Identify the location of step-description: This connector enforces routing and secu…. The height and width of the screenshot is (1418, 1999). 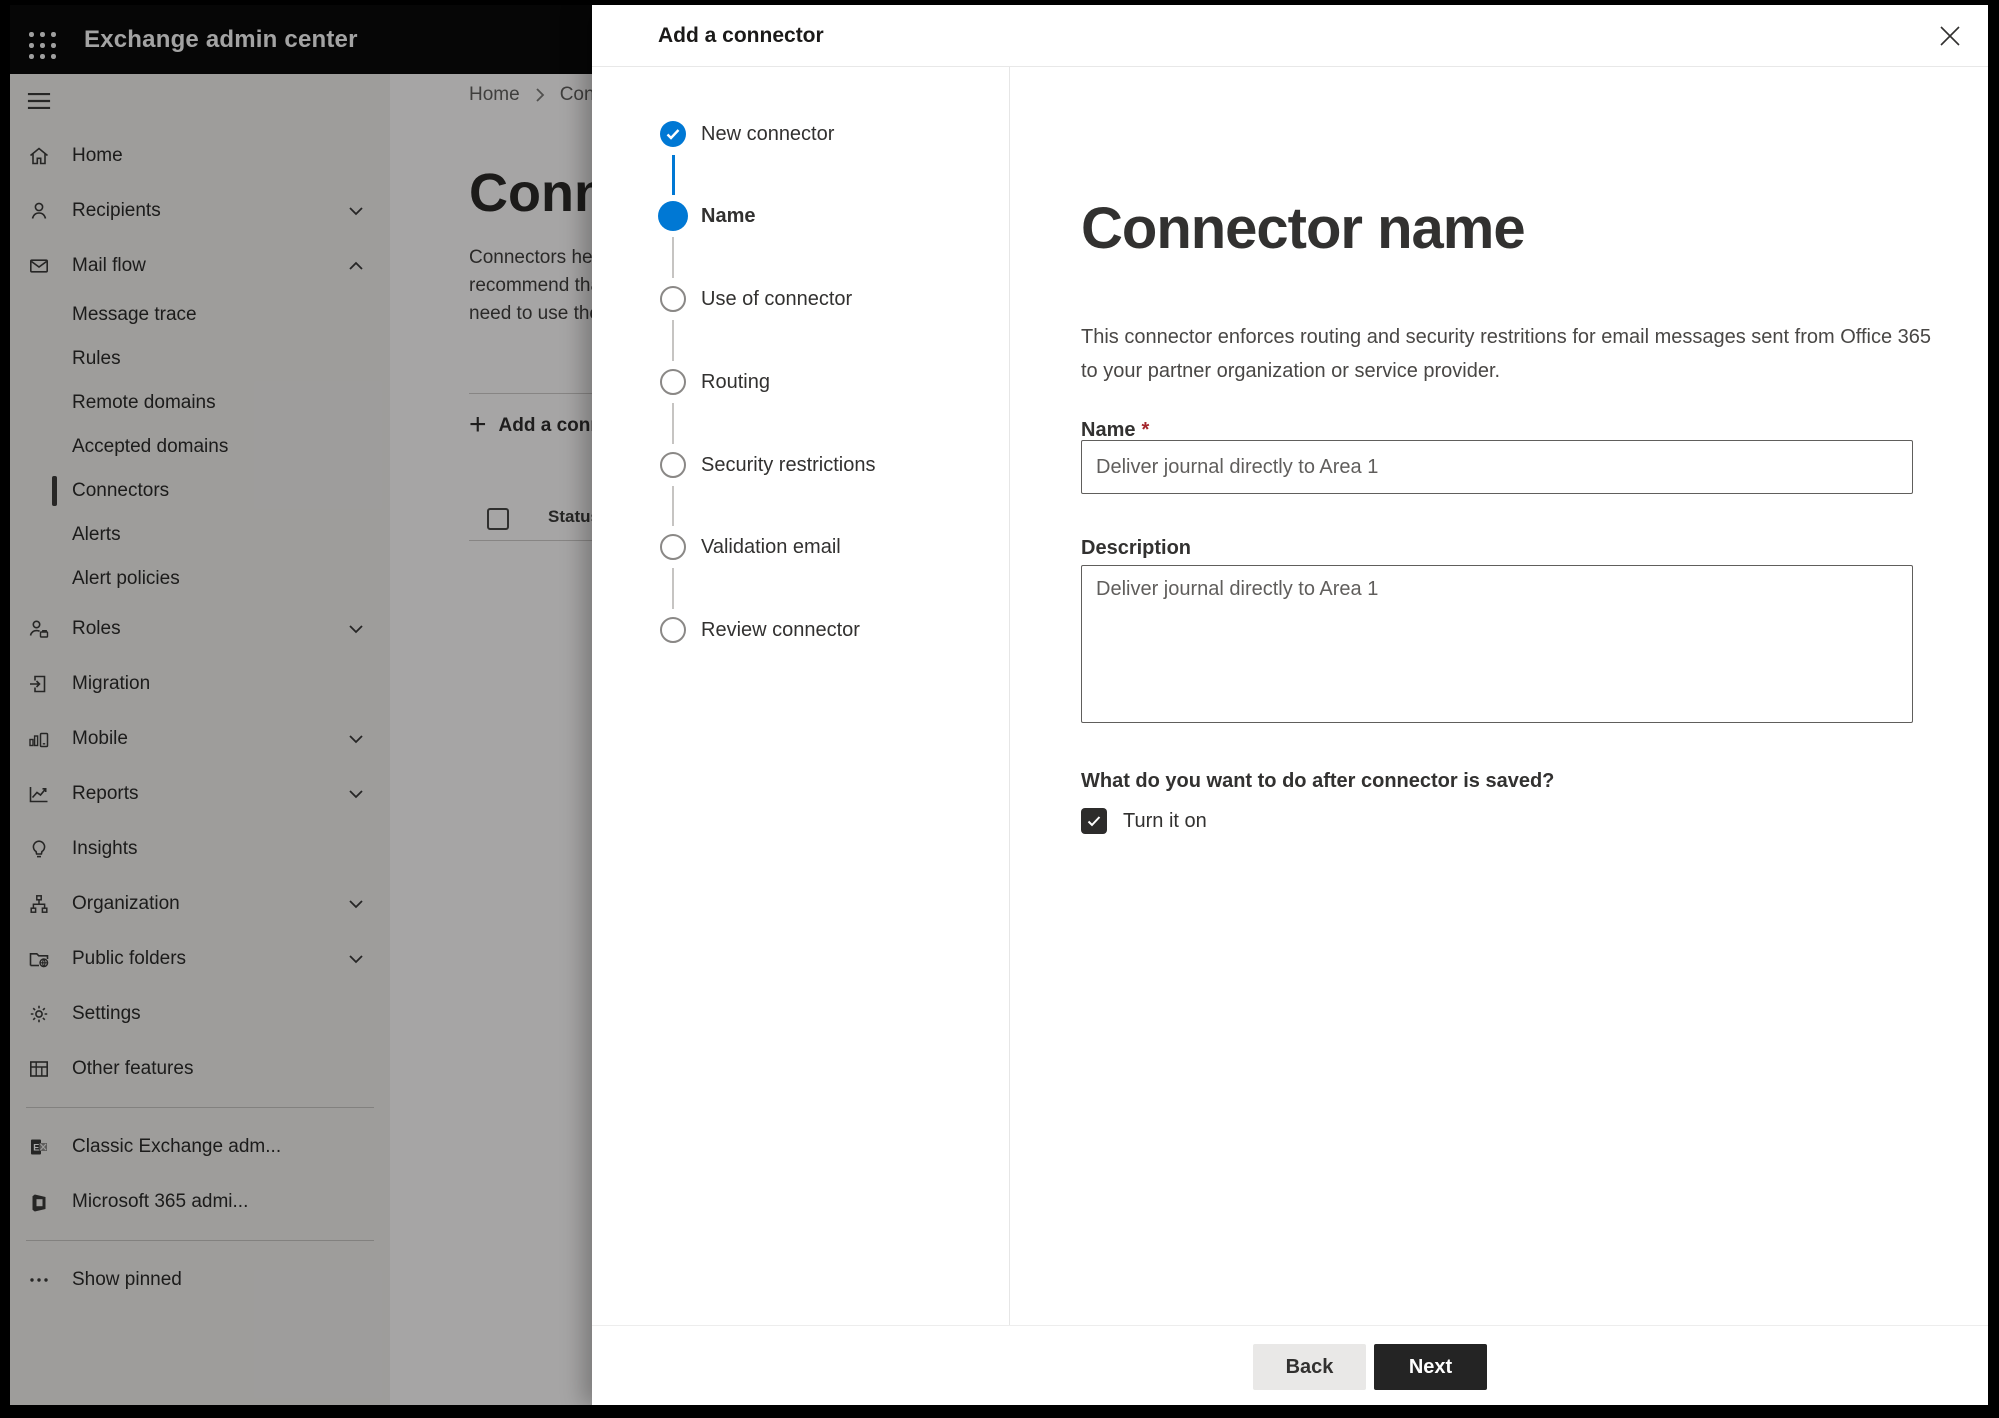
(1506, 354).